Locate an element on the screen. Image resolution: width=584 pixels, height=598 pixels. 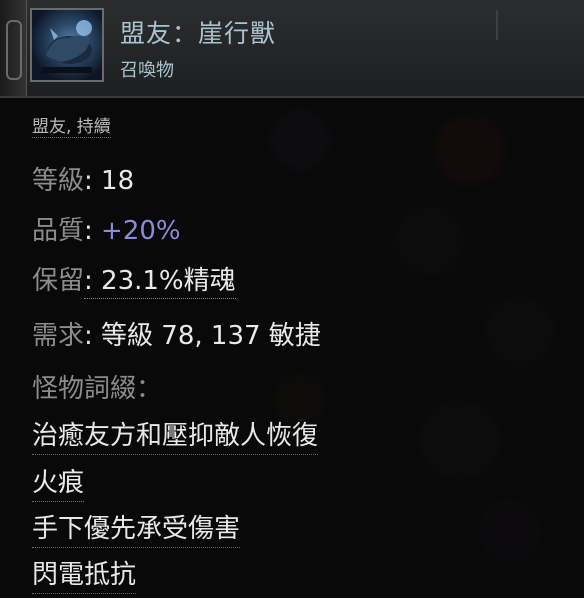
level-row: 等級: 18 is located at coordinates (83, 178).